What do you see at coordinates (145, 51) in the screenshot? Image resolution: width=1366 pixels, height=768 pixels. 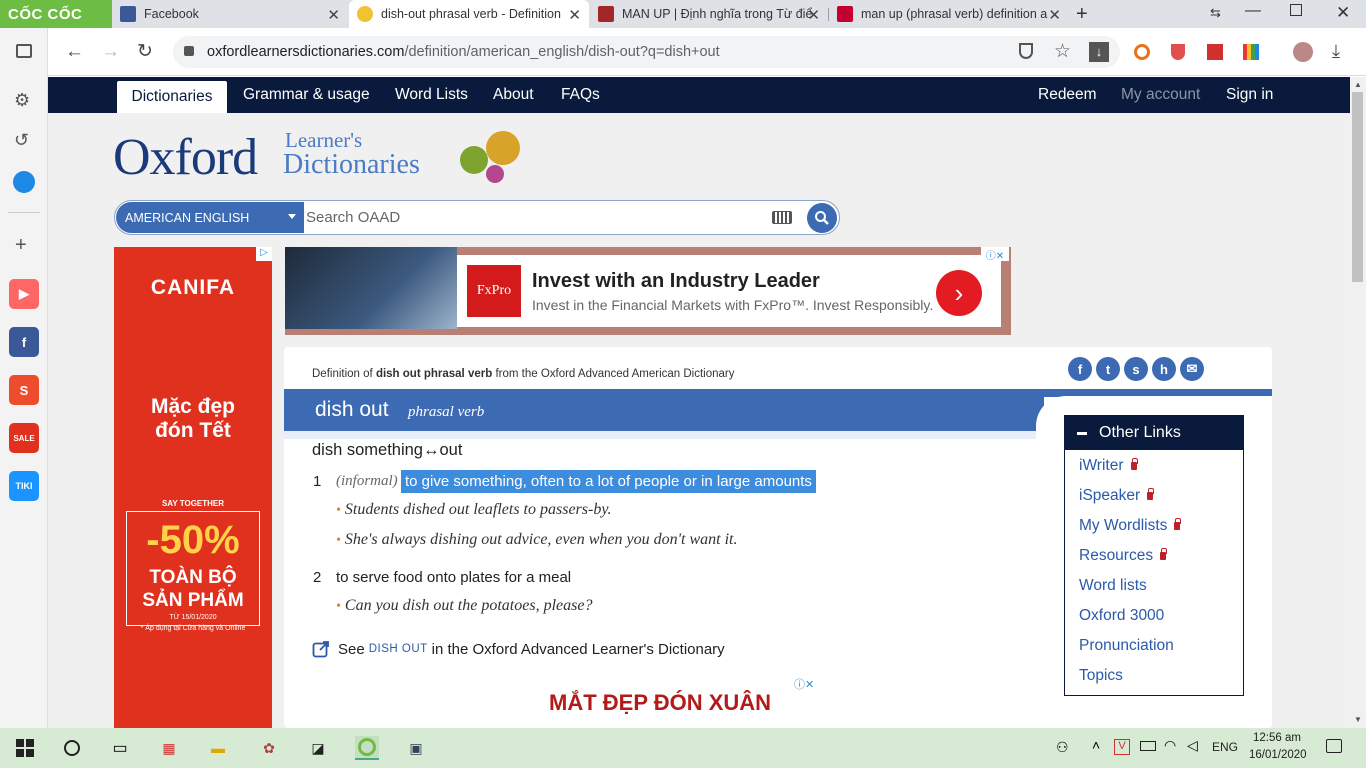 I see `reload-icon: ↻` at bounding box center [145, 51].